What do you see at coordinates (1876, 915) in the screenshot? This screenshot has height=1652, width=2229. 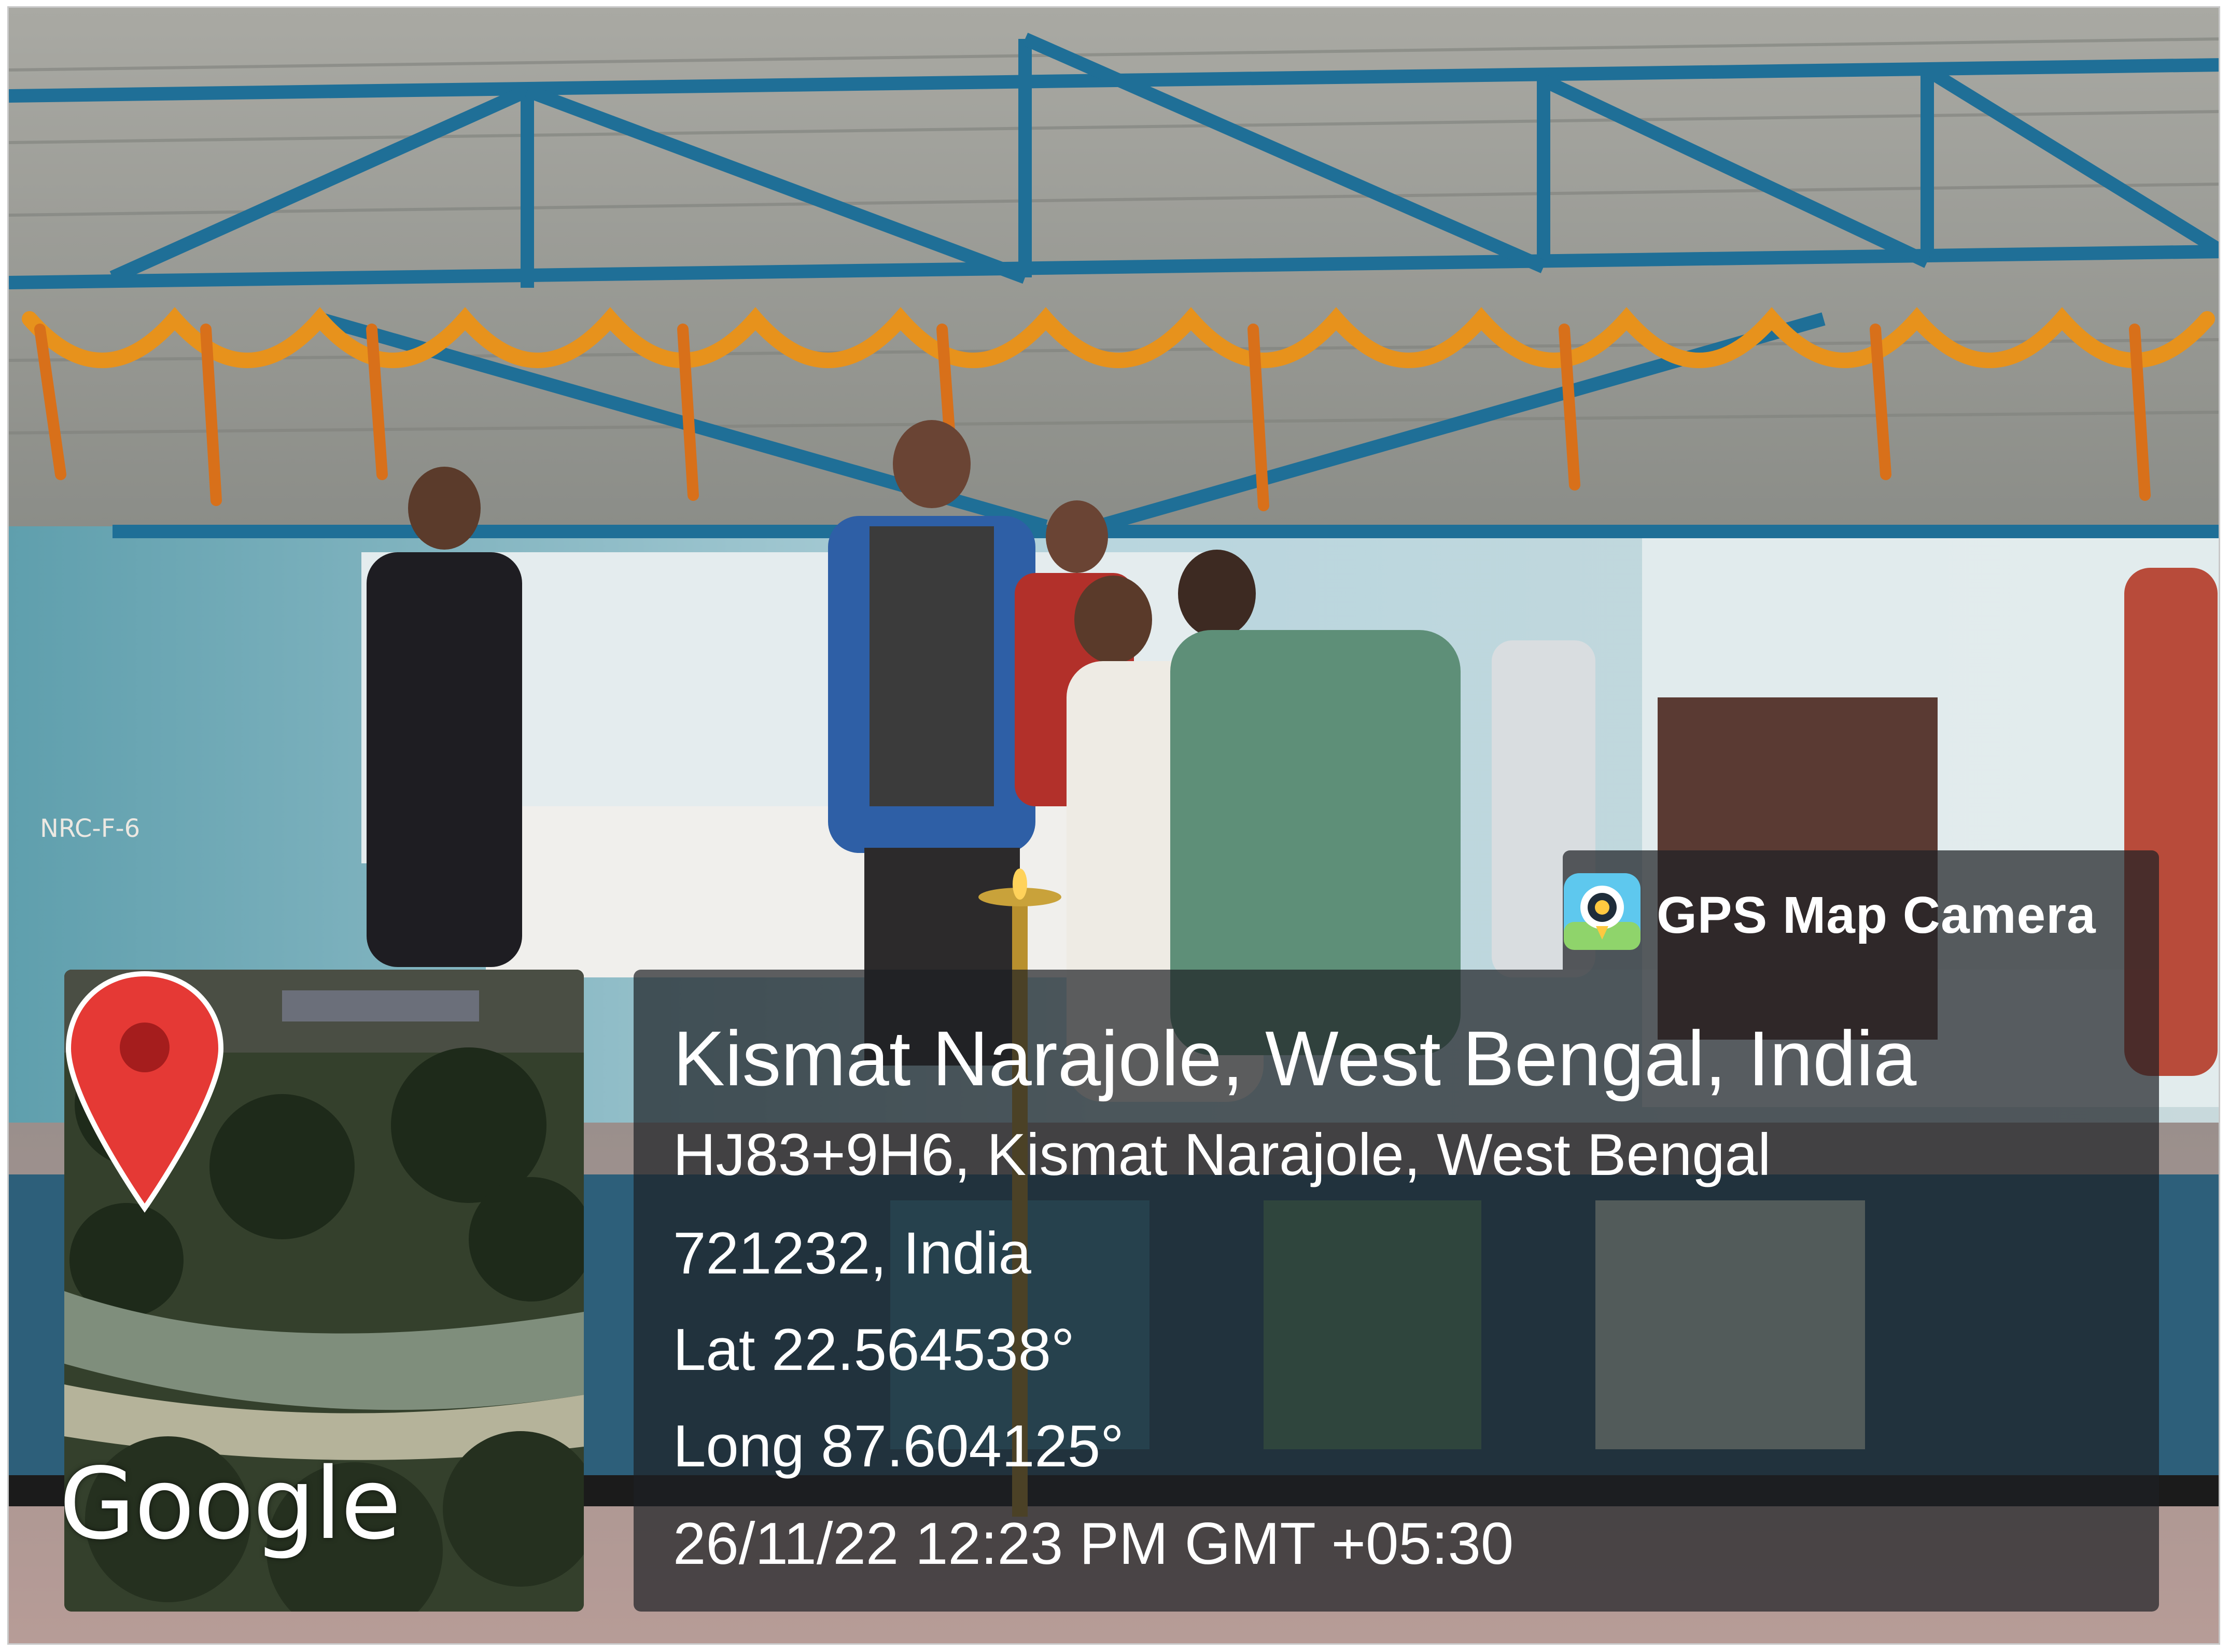 I see `gps-camera-label: GPS Map Camera` at bounding box center [1876, 915].